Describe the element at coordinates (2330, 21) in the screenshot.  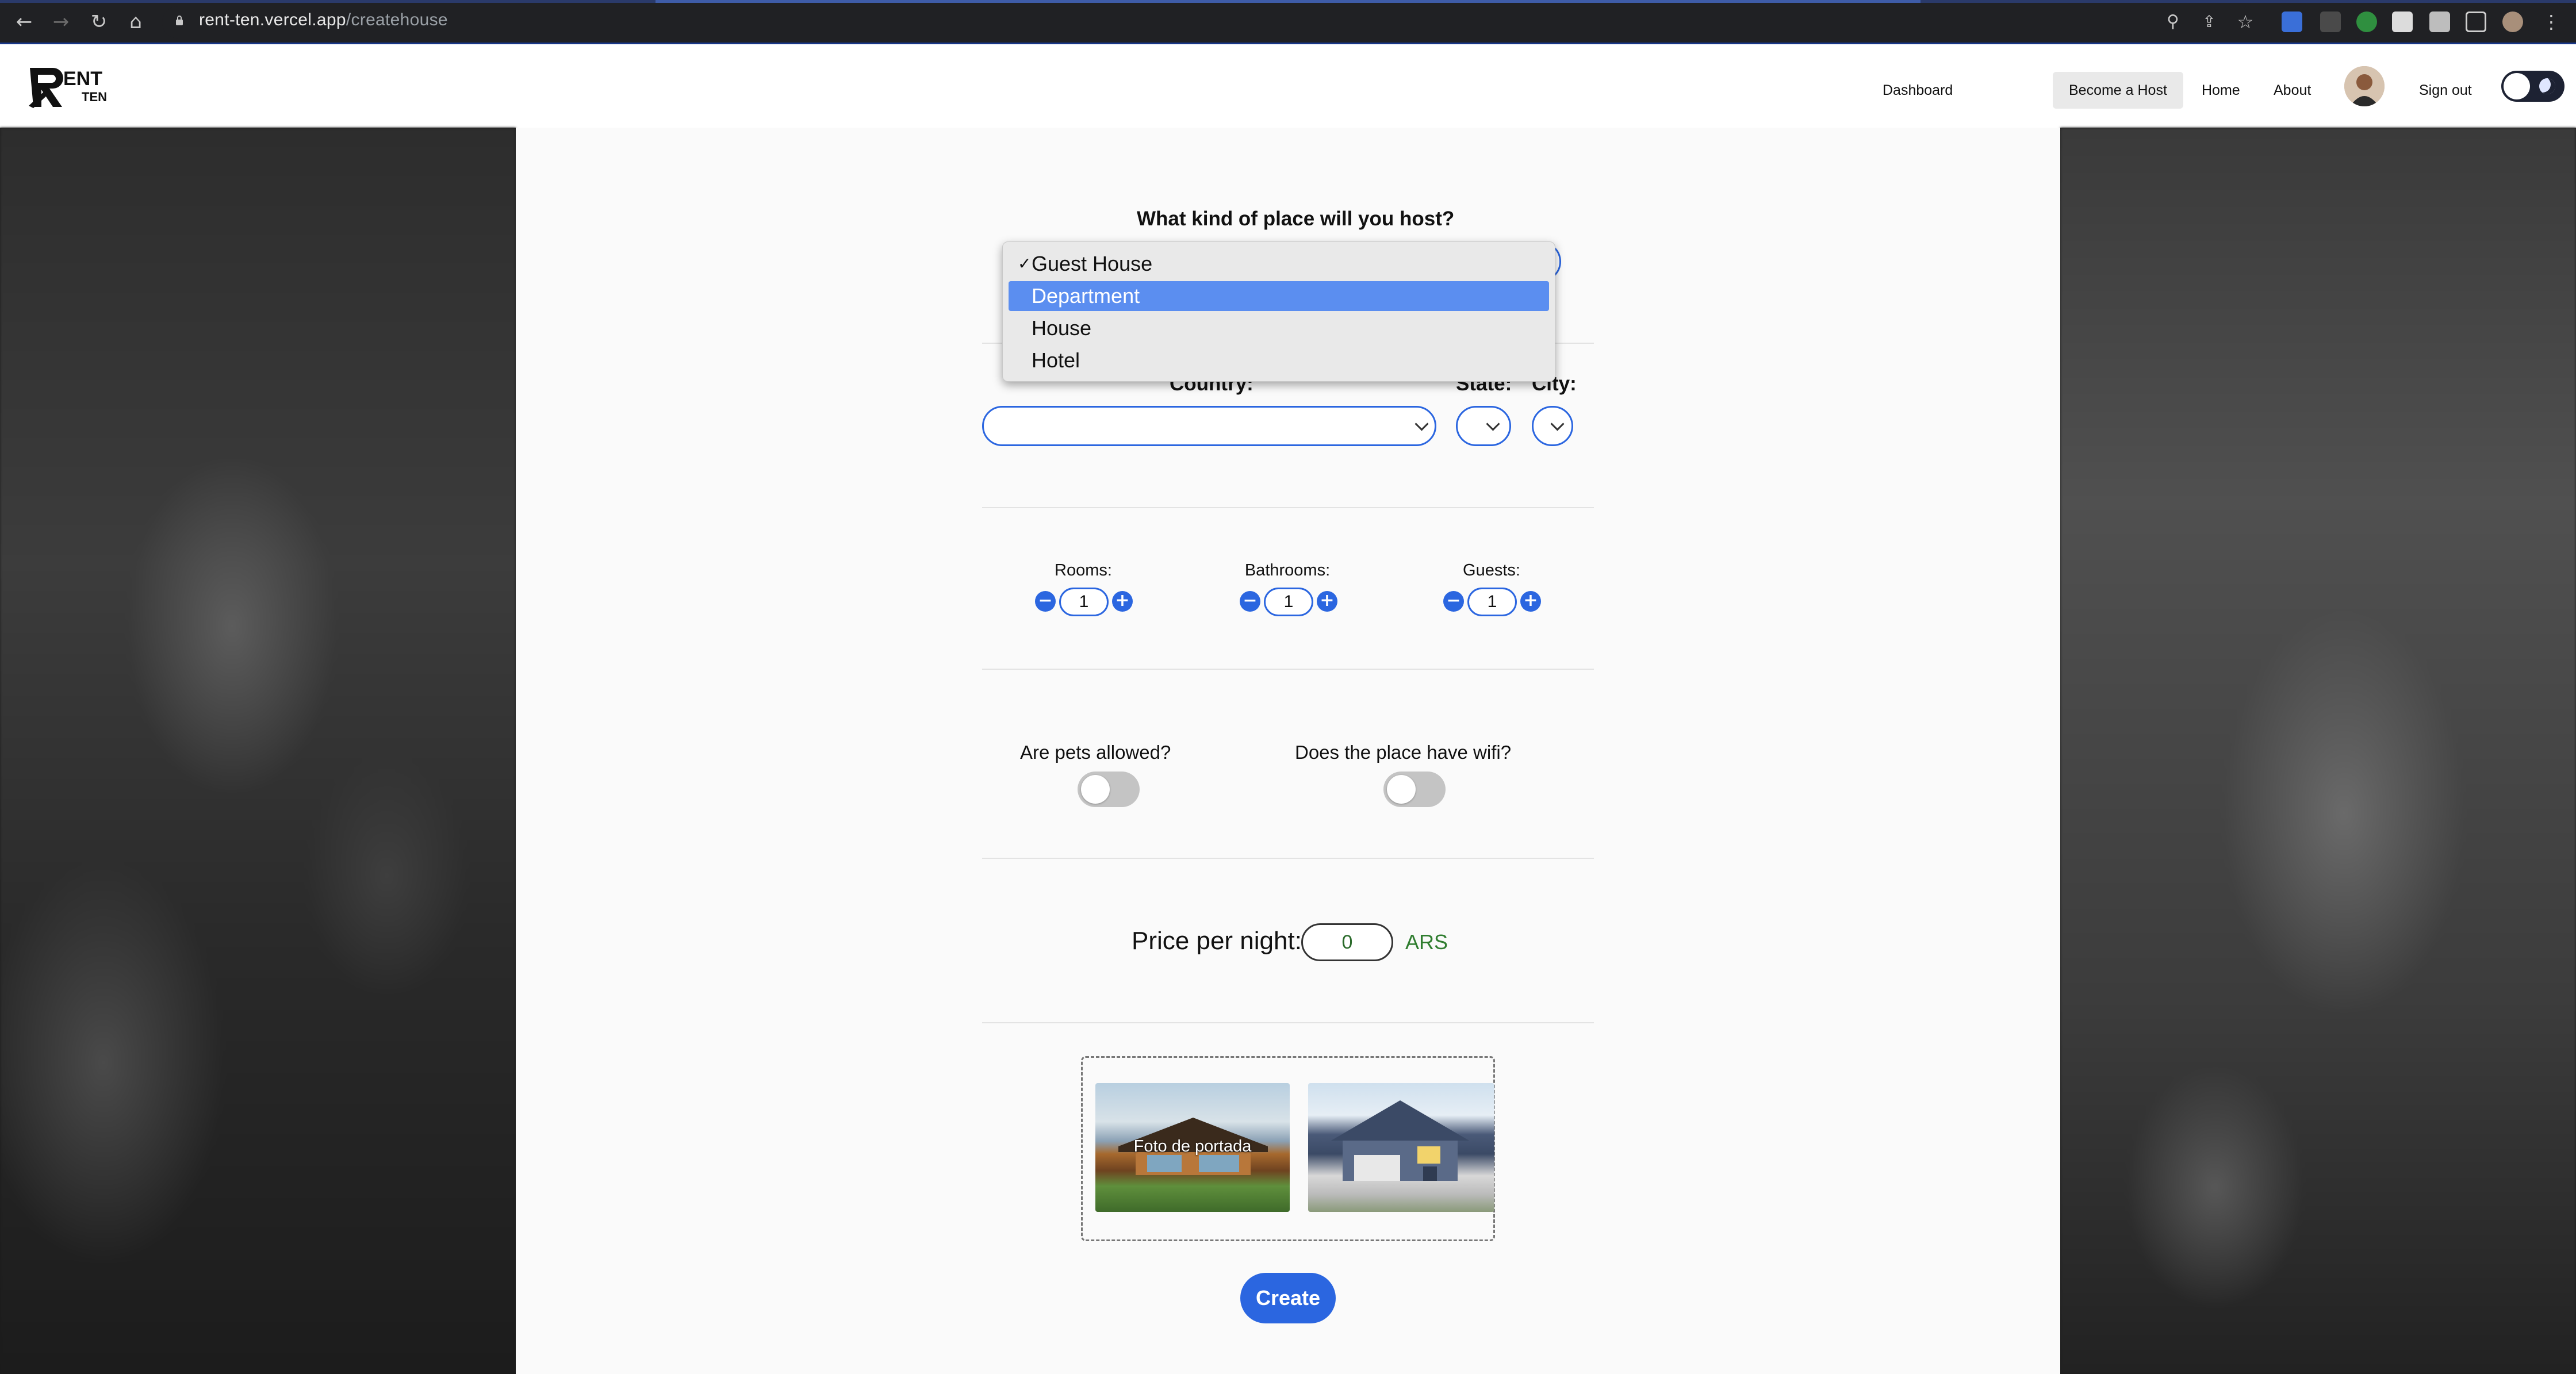
I see `pen-extension-icon` at that location.